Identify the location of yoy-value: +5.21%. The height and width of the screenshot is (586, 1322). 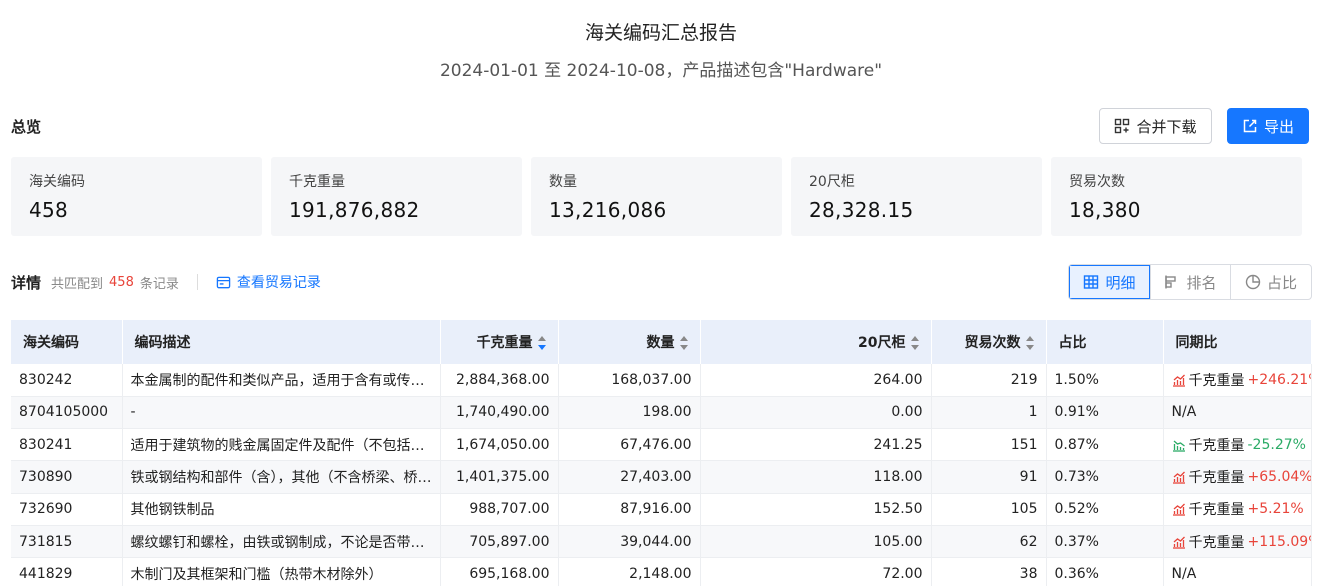
(1275, 509).